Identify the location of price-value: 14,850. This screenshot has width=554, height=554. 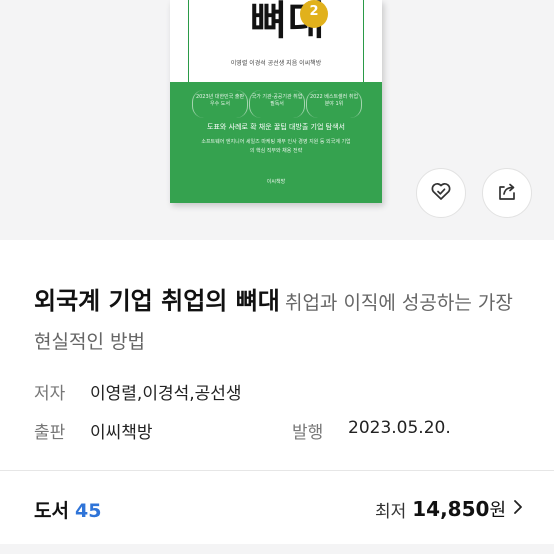
(451, 509).